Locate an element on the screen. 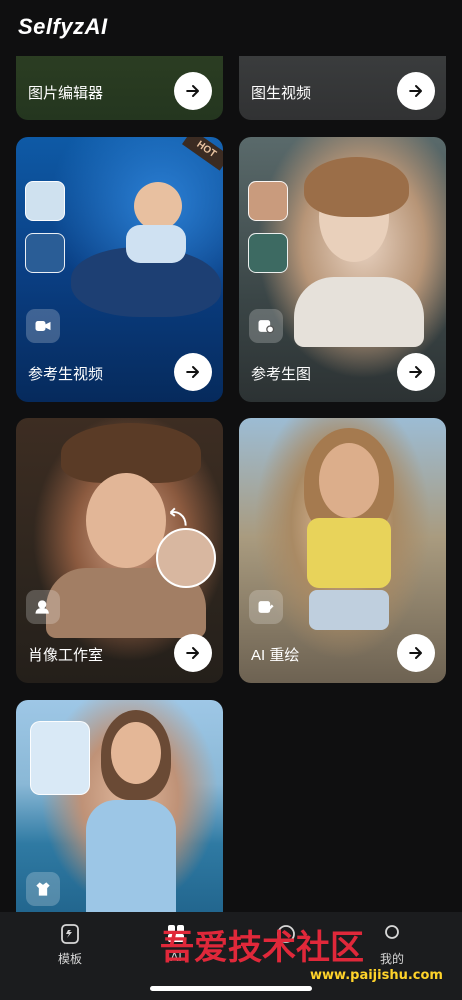 This screenshot has width=462, height=1000. card-label: 图生视频 is located at coordinates (281, 93).